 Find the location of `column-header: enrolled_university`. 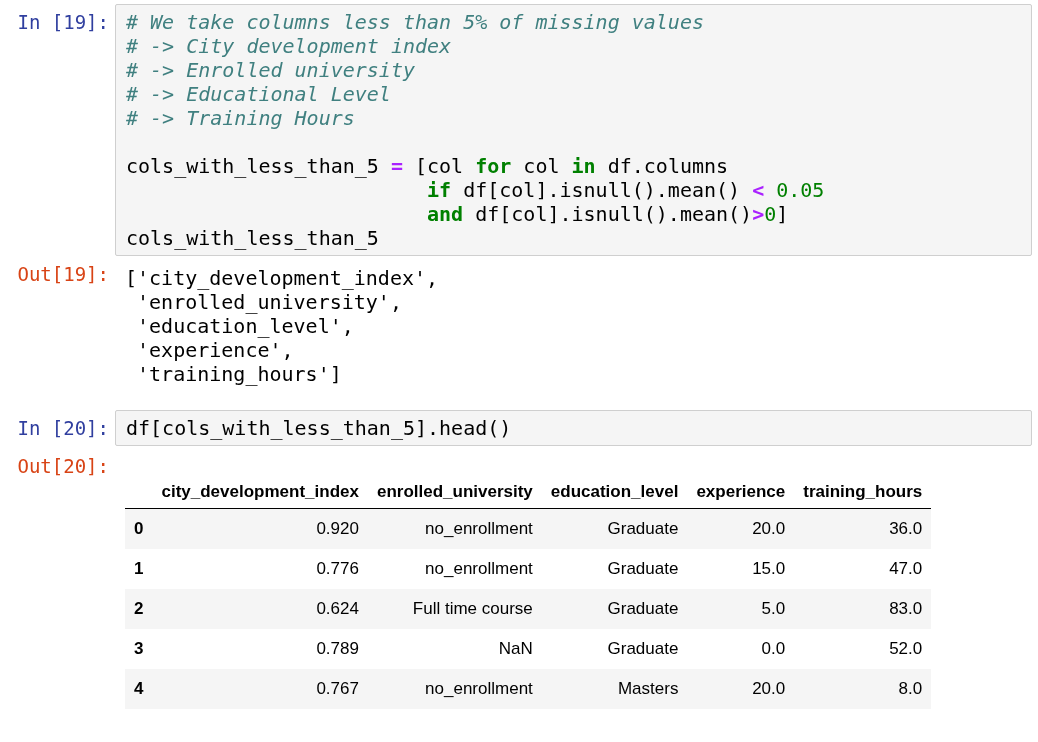

column-header: enrolled_university is located at coordinates (454, 492).